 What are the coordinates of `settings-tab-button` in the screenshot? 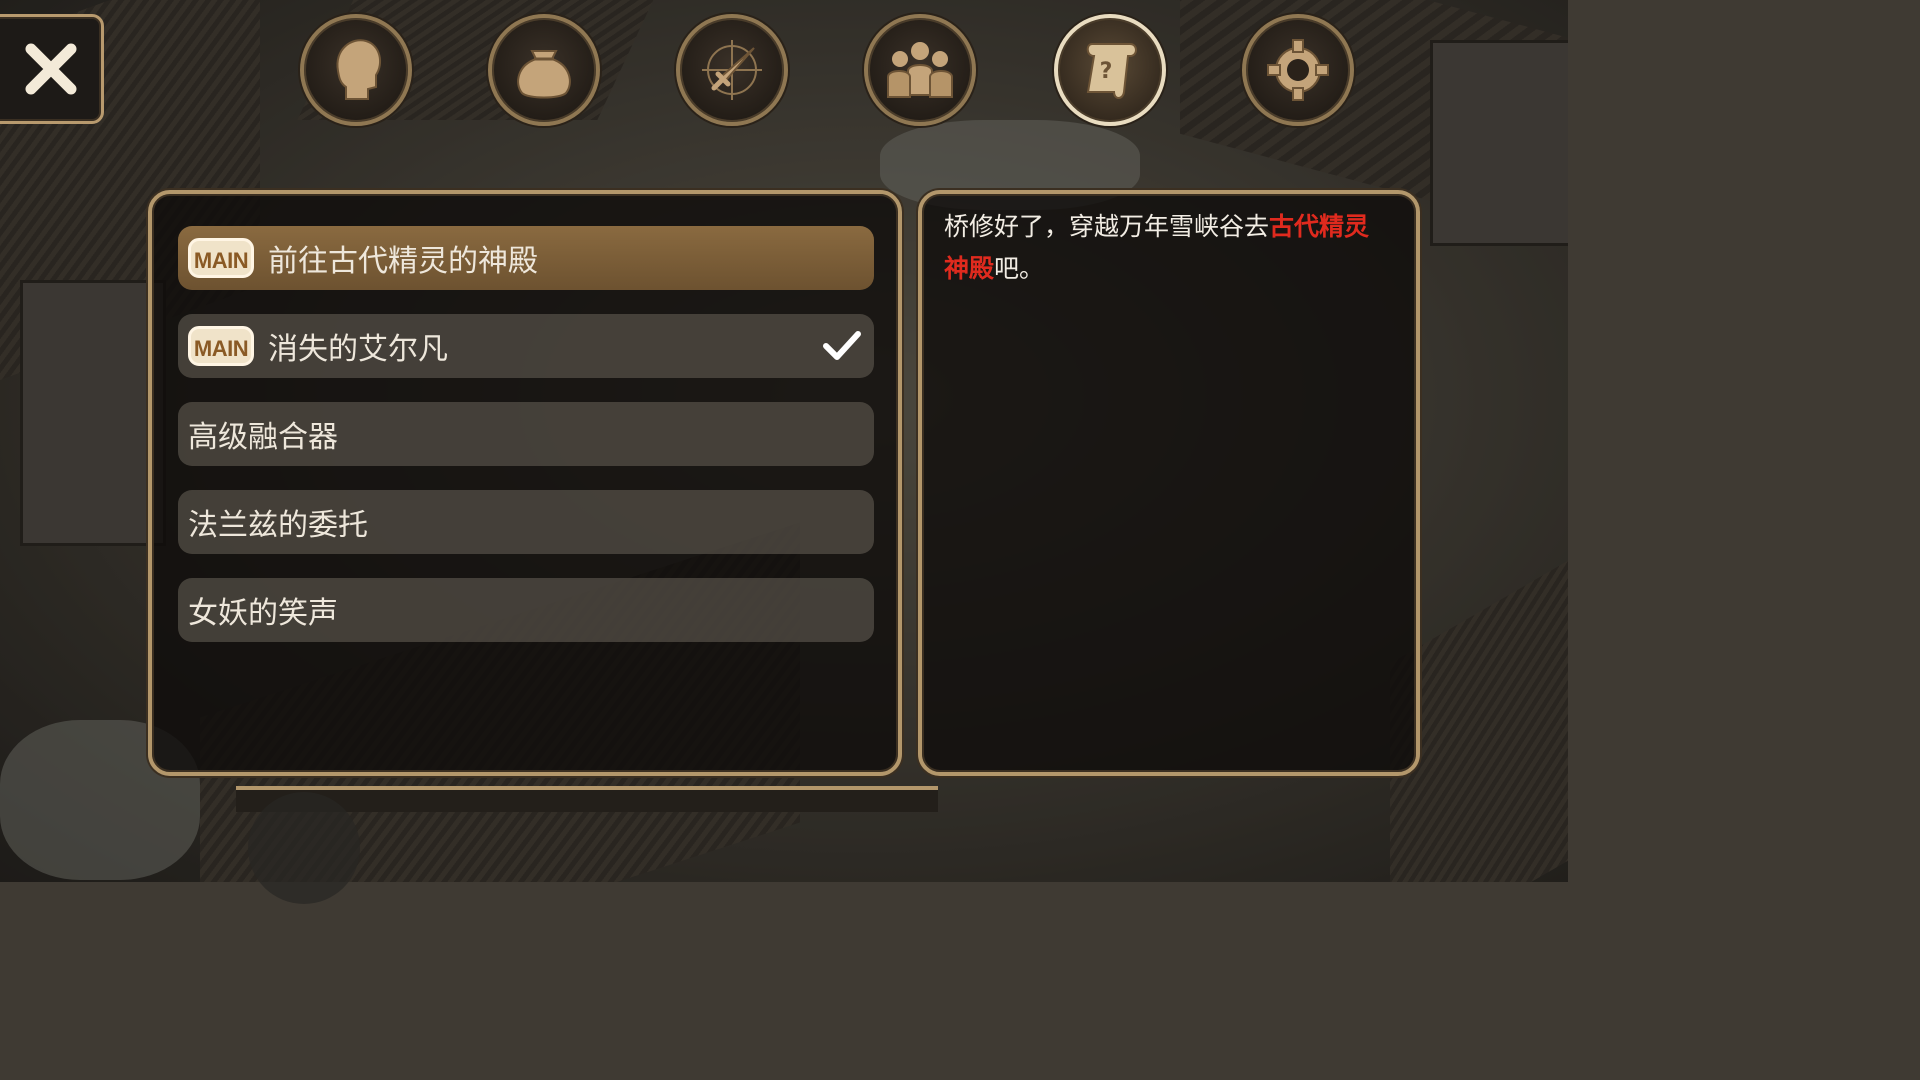 It's located at (1298, 70).